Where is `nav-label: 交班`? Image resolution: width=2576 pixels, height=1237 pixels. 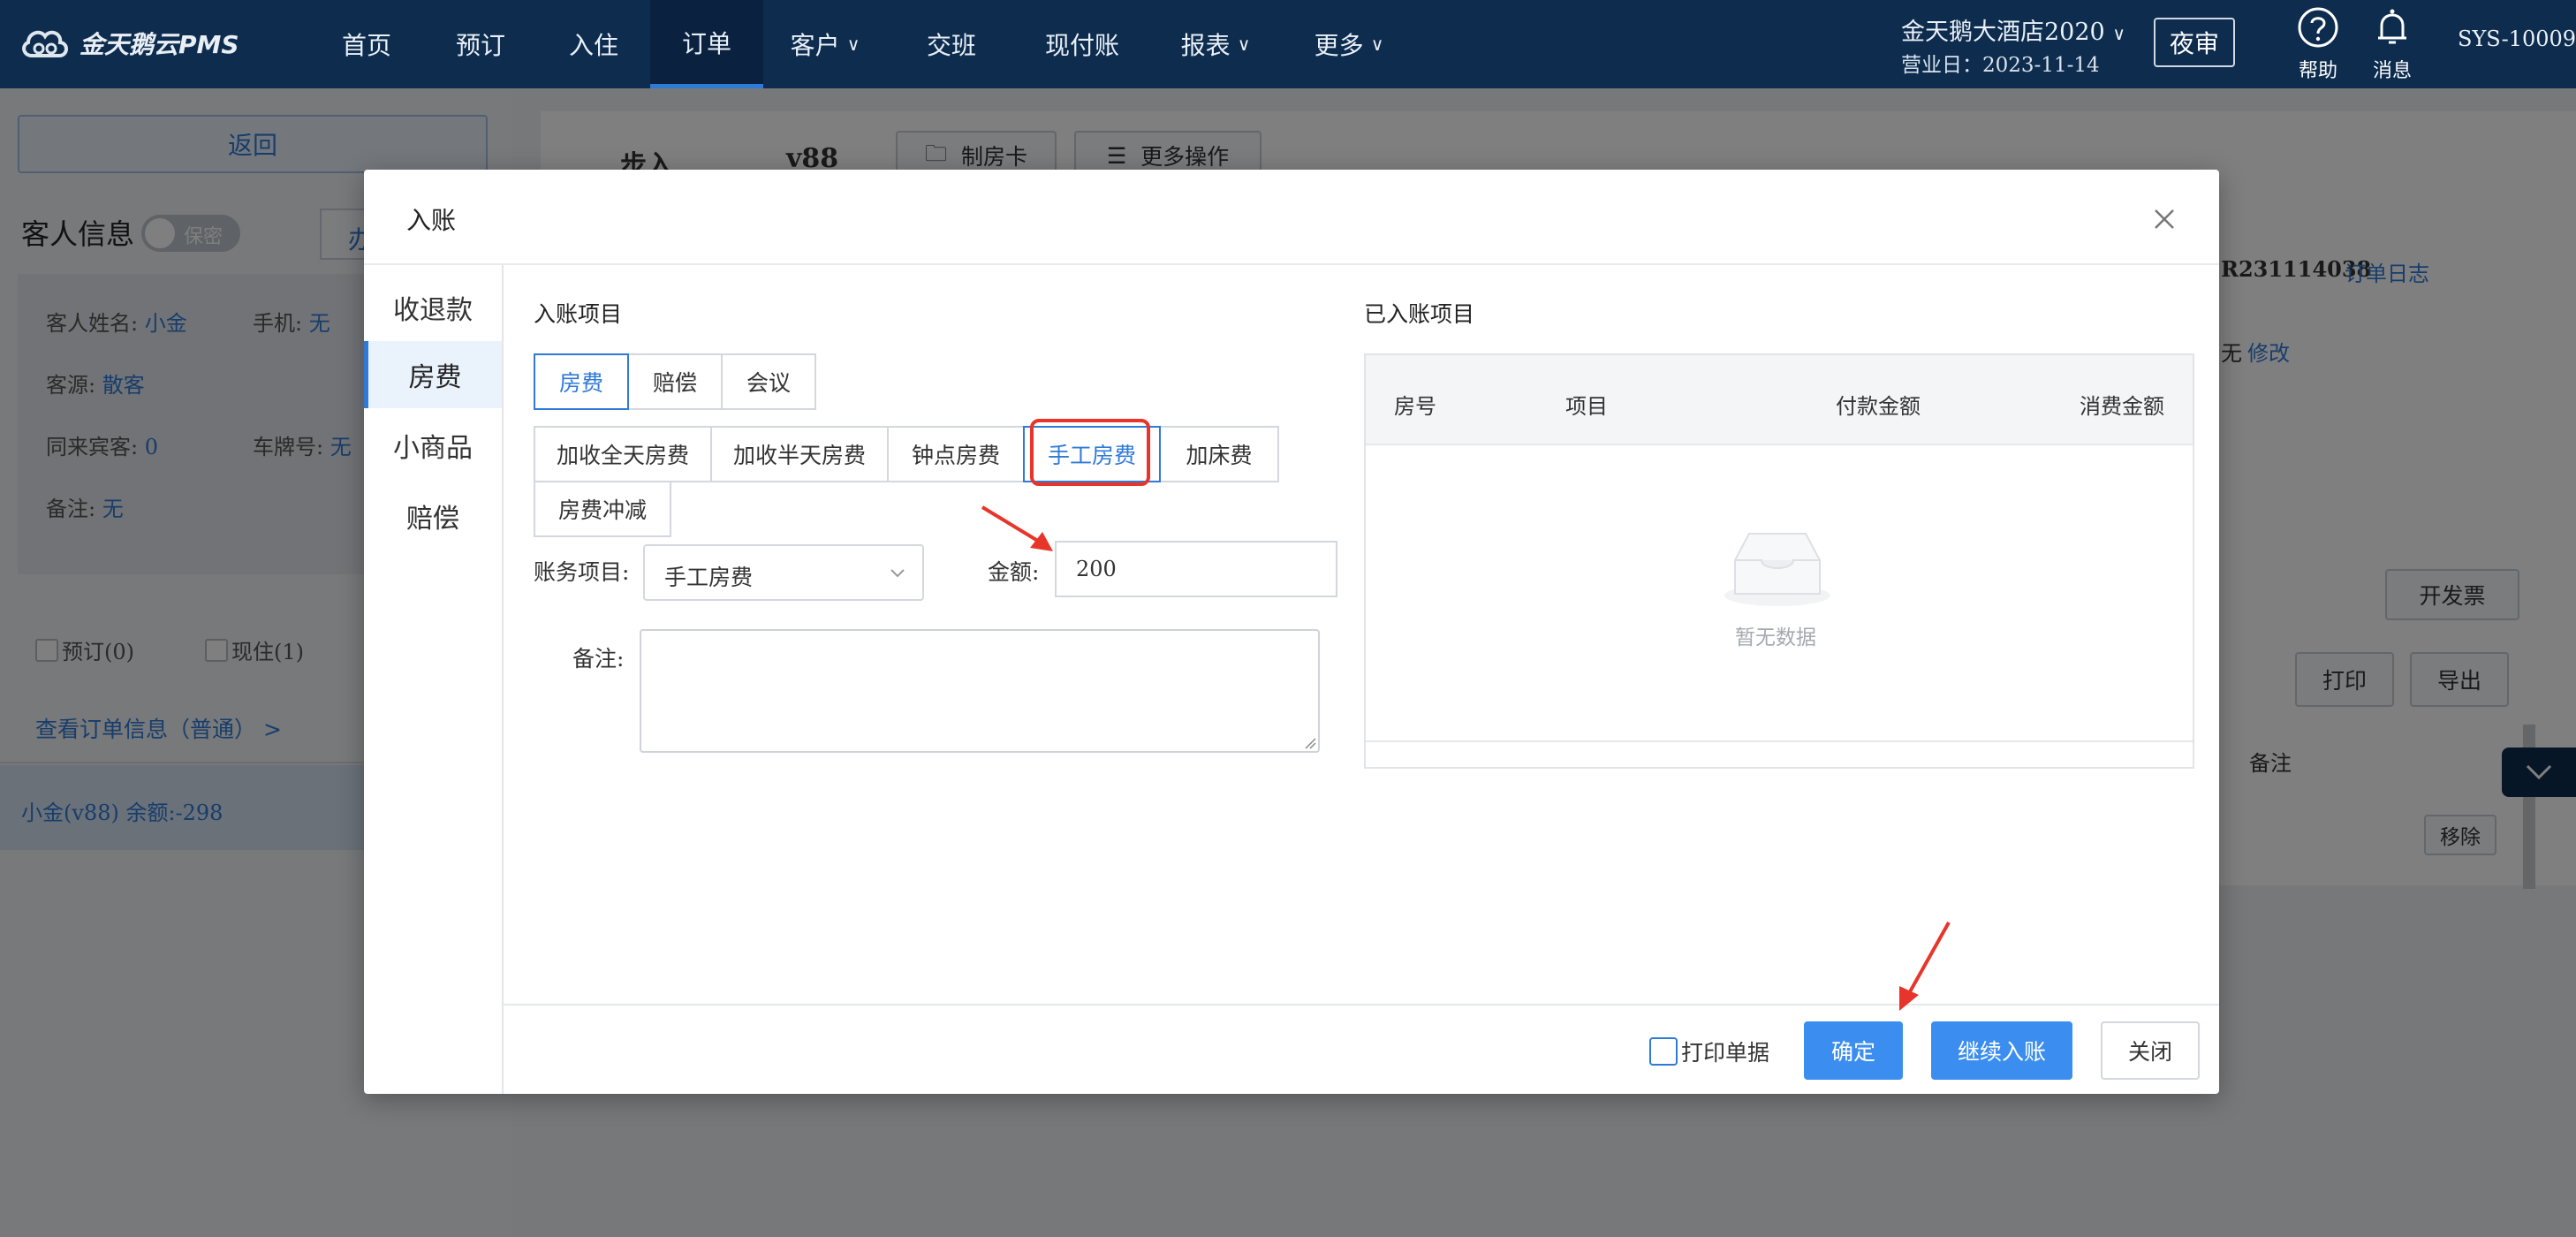
nav-label: 交班 is located at coordinates (951, 45).